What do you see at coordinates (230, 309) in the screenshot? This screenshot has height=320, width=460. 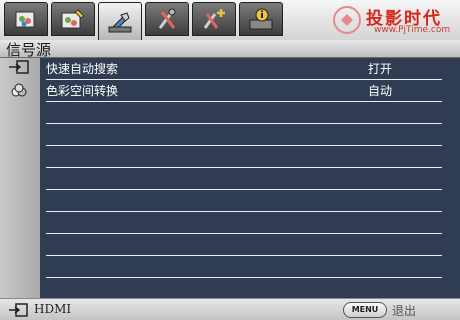 I see `status-bar: HDMI MENU 退出` at bounding box center [230, 309].